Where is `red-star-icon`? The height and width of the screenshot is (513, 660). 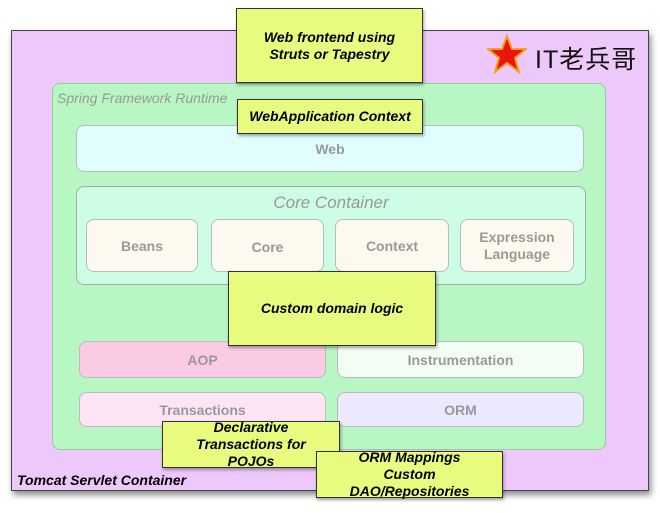 red-star-icon is located at coordinates (507, 54).